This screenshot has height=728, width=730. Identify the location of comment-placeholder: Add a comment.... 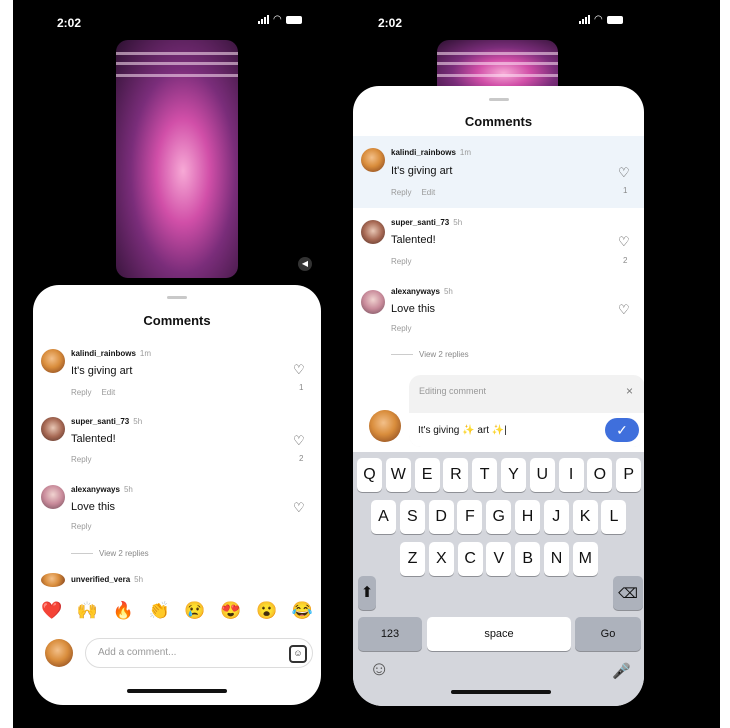
(137, 652).